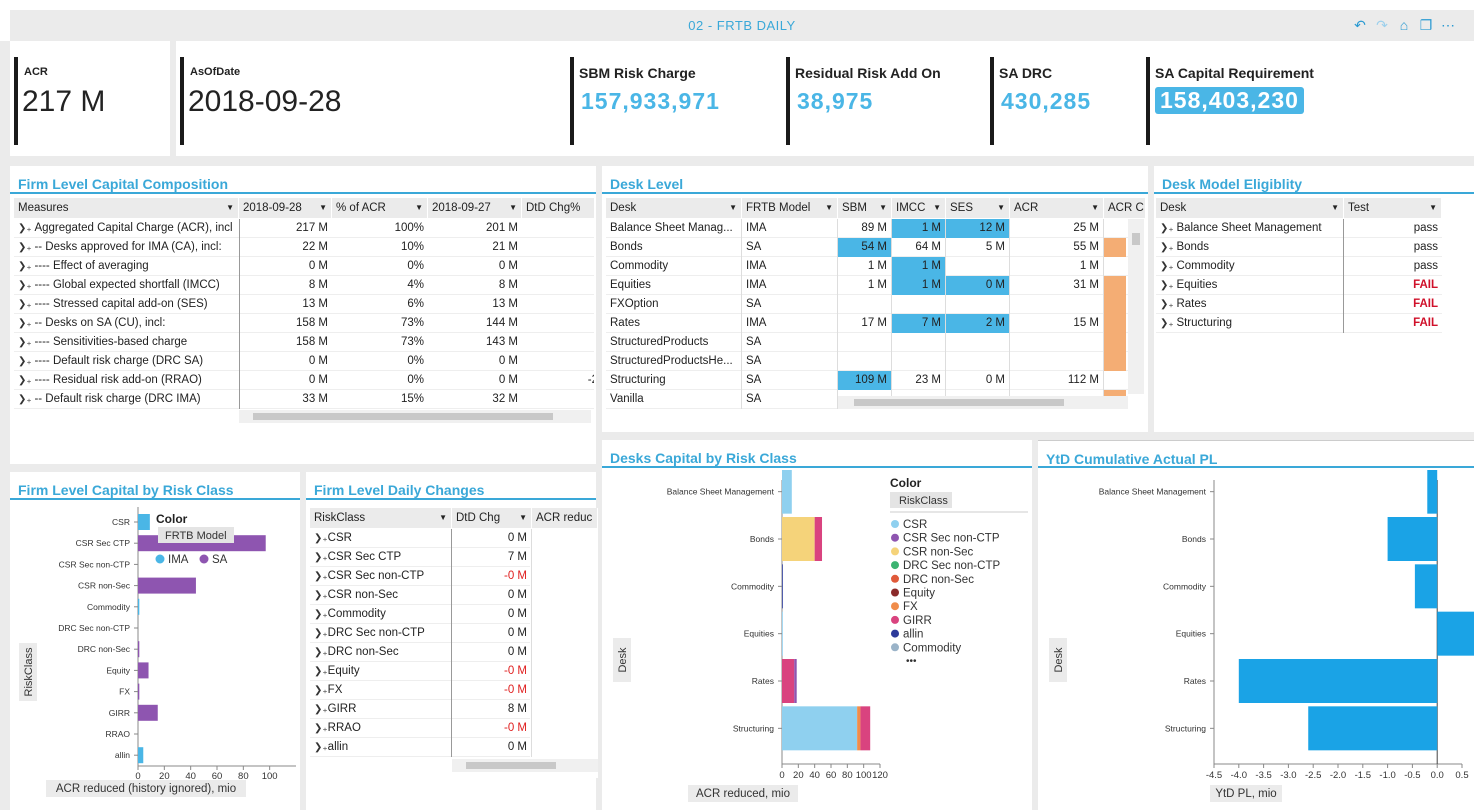 The width and height of the screenshot is (1474, 810). Describe the element at coordinates (1299, 266) in the screenshot. I see `table-row: ❯₊ Commodity pass` at that location.